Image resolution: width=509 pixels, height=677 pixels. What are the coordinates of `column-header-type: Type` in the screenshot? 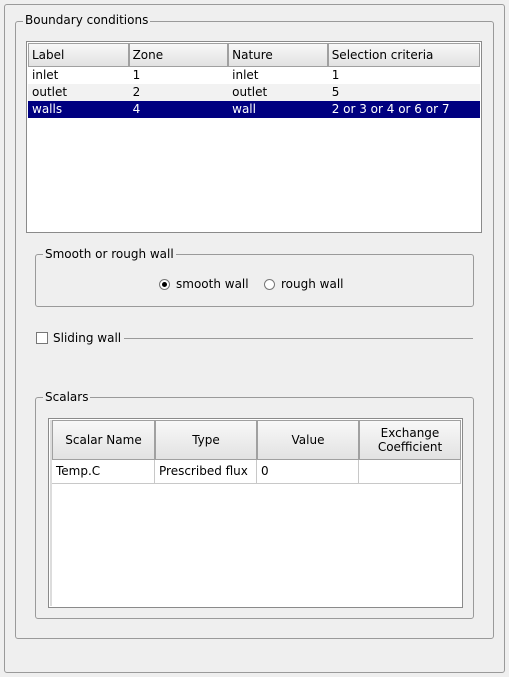 It's located at (206, 440).